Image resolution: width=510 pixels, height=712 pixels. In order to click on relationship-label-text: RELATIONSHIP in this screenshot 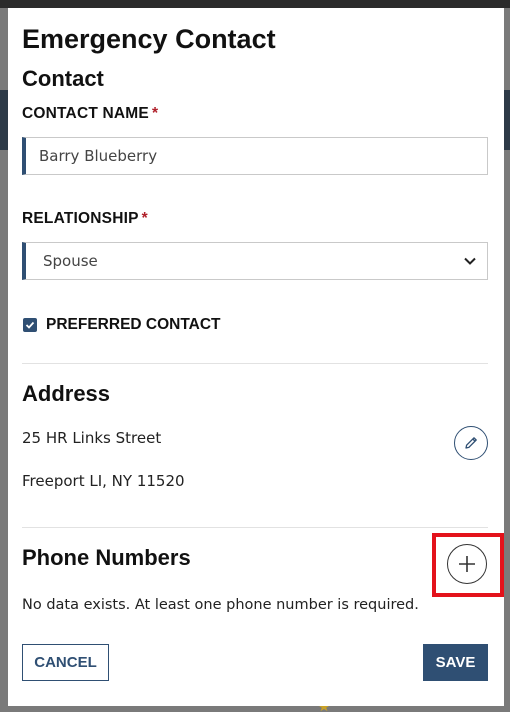, I will do `click(80, 218)`.